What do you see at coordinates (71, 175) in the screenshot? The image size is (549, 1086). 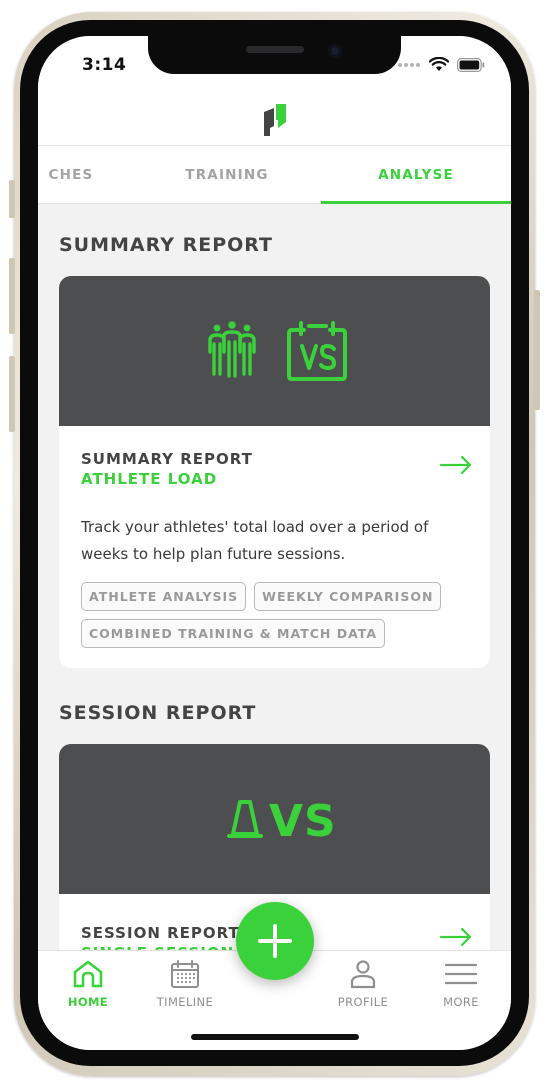 I see `tab-label: CHES` at bounding box center [71, 175].